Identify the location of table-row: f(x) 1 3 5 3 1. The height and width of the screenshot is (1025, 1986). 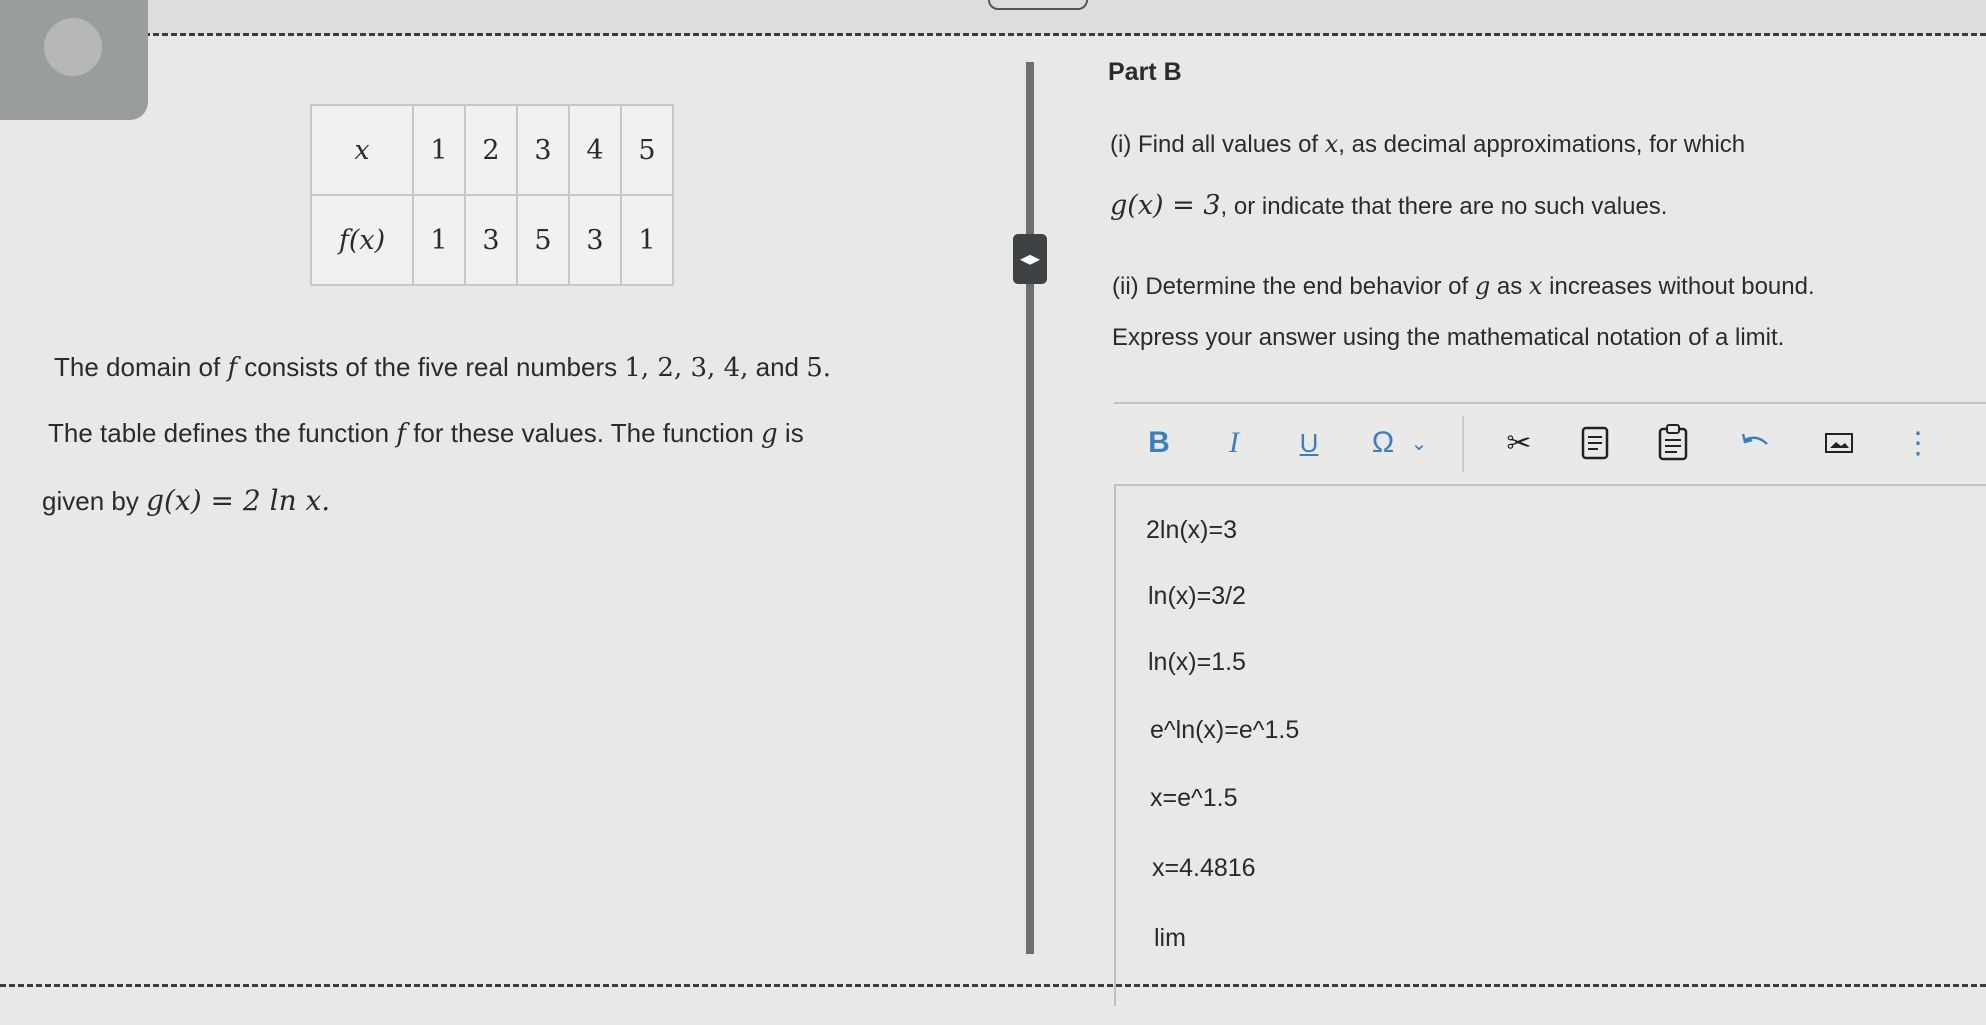
(492, 240).